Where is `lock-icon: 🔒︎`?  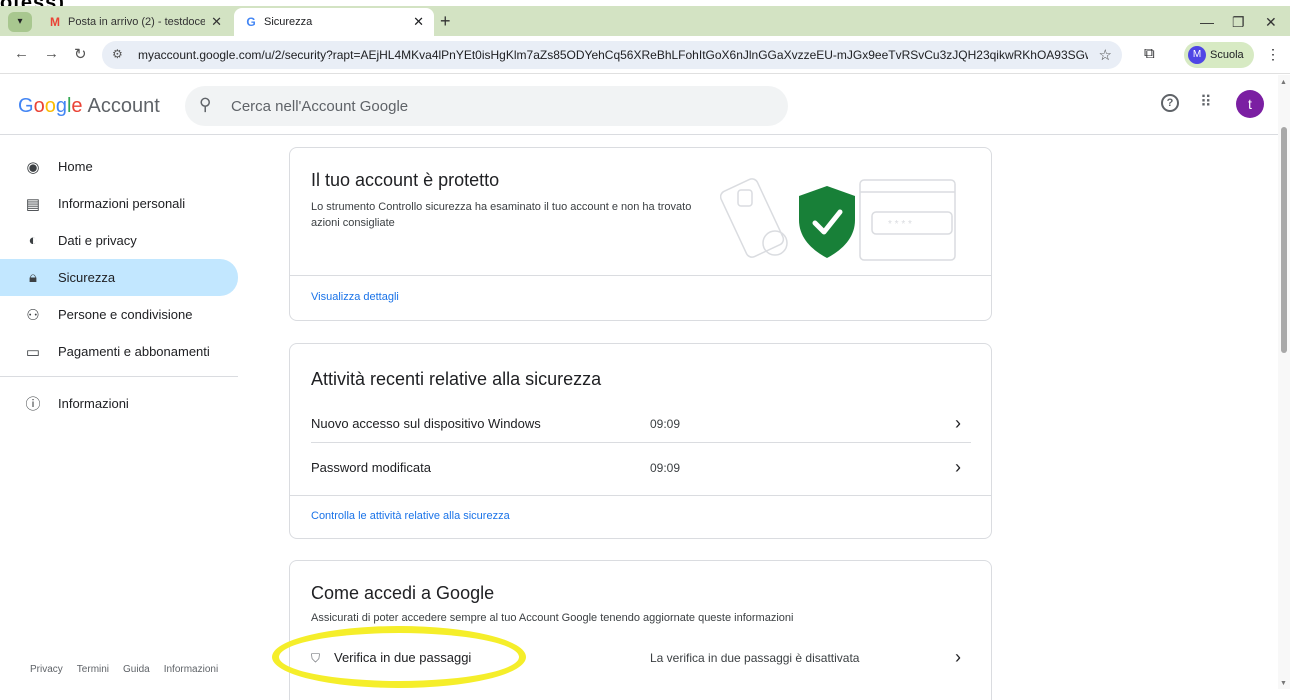
lock-icon: 🔒︎ is located at coordinates (33, 277).